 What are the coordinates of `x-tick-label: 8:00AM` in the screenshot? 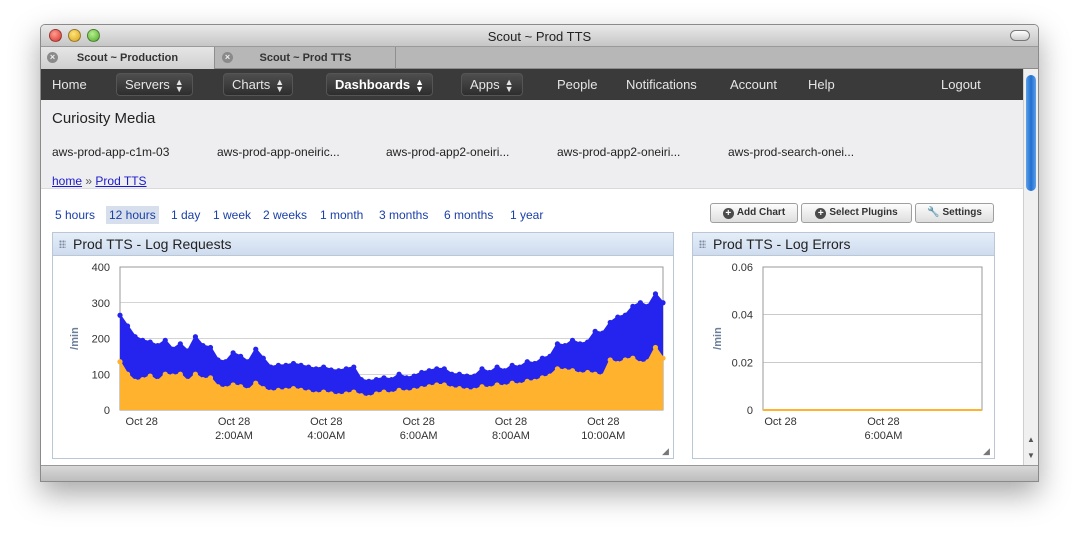 It's located at (511, 436).